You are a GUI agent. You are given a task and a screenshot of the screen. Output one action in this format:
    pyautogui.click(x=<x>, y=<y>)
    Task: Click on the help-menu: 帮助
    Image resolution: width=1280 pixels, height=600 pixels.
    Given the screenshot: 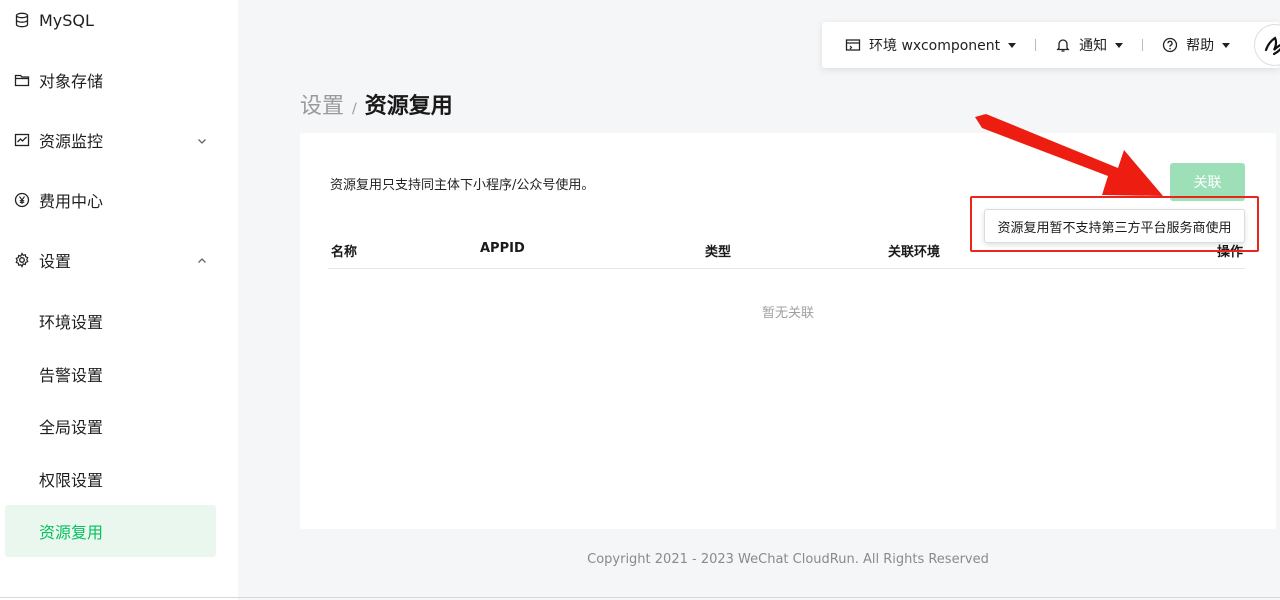 What is the action you would take?
    pyautogui.click(x=1196, y=45)
    